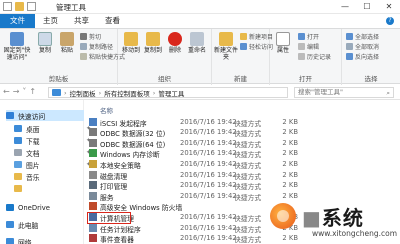  I want to click on watermark-brand-prefix: ■, so click(312, 218).